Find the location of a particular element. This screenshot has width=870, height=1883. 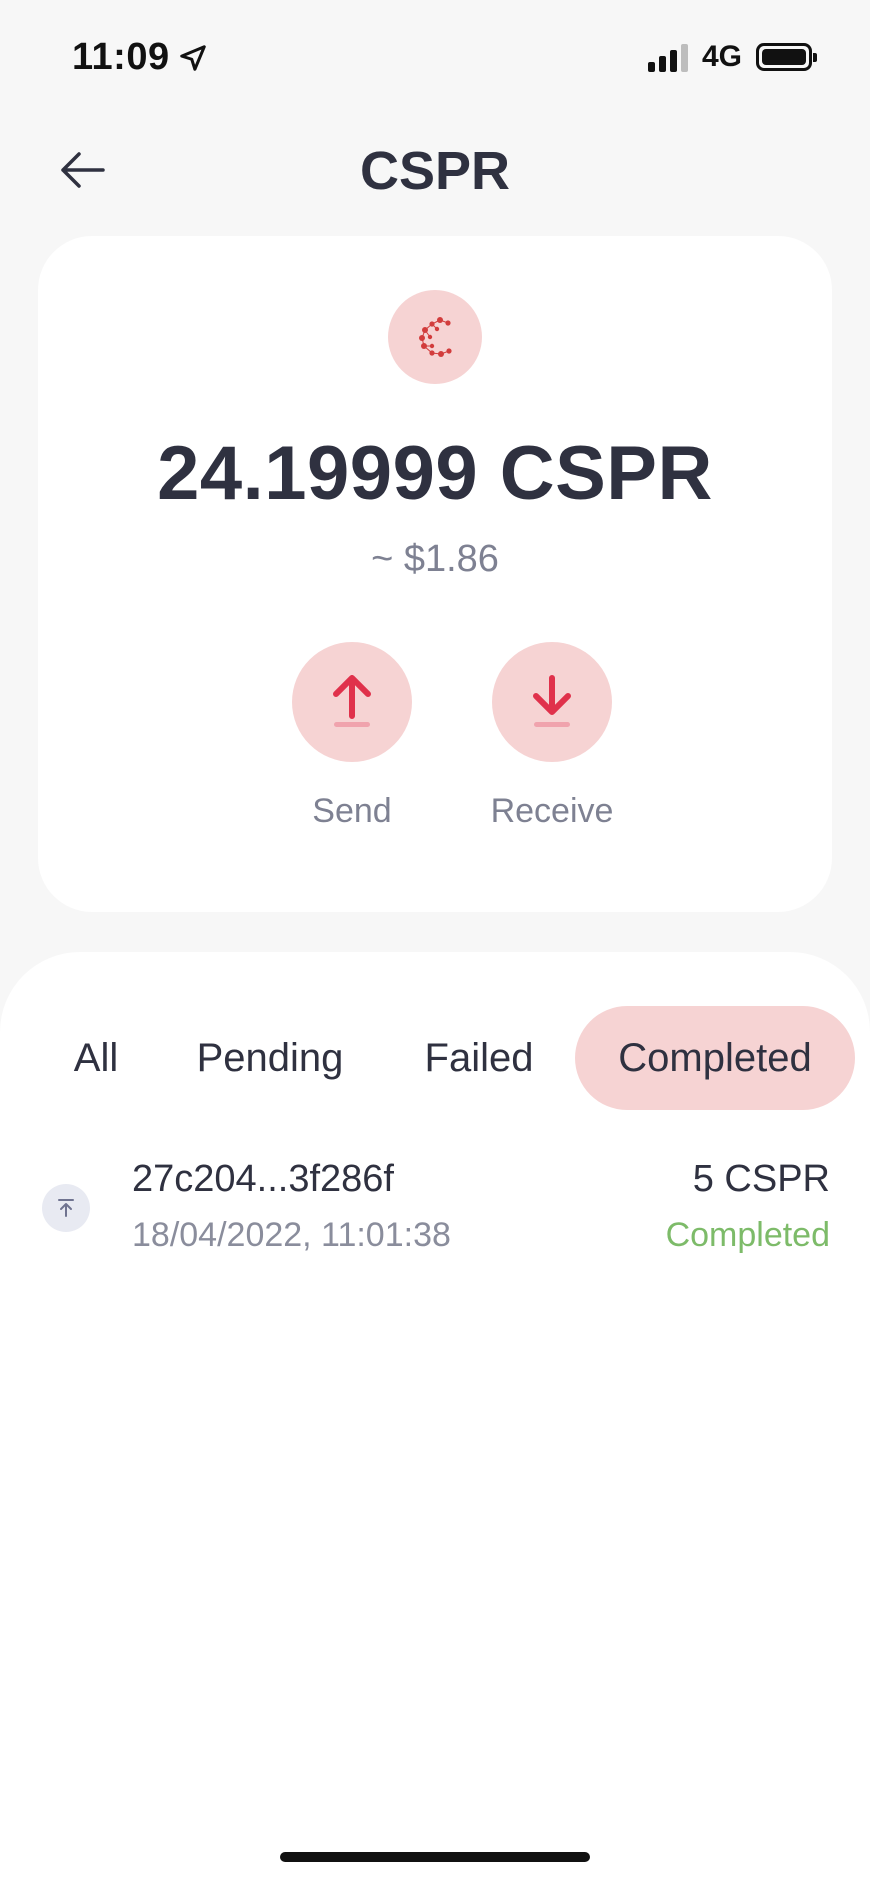

transaction-amount: 5 CSPR is located at coordinates (761, 1179).